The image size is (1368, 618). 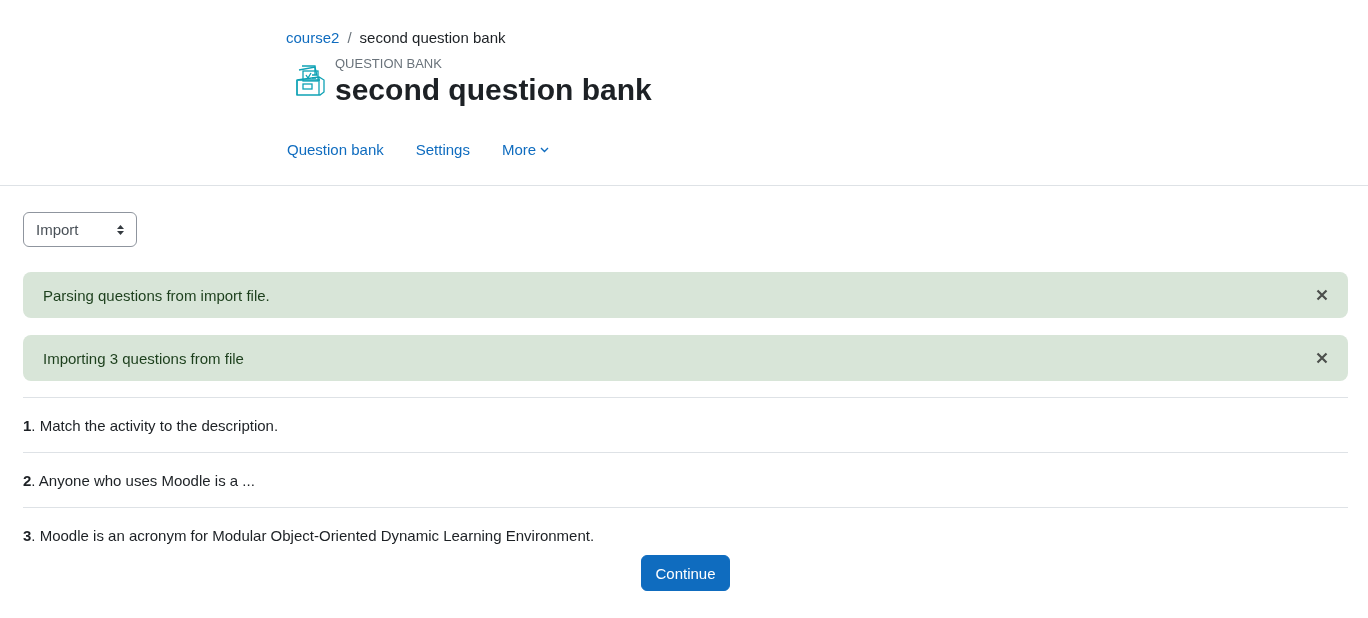 I want to click on action-select: Import, so click(x=80, y=229).